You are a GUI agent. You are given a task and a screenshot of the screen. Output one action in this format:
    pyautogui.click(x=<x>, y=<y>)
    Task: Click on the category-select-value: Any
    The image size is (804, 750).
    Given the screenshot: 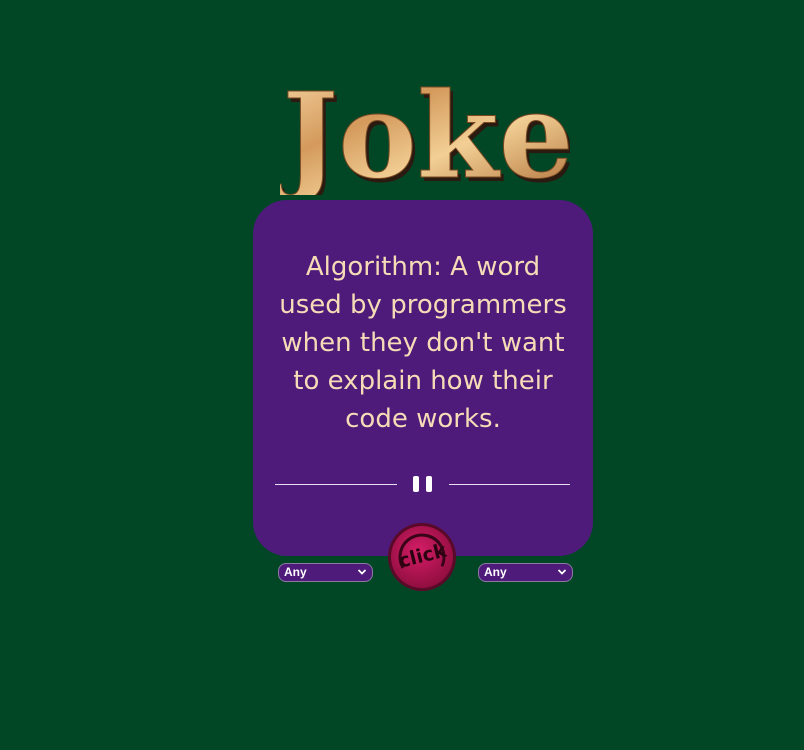 What is the action you would take?
    pyautogui.click(x=295, y=572)
    